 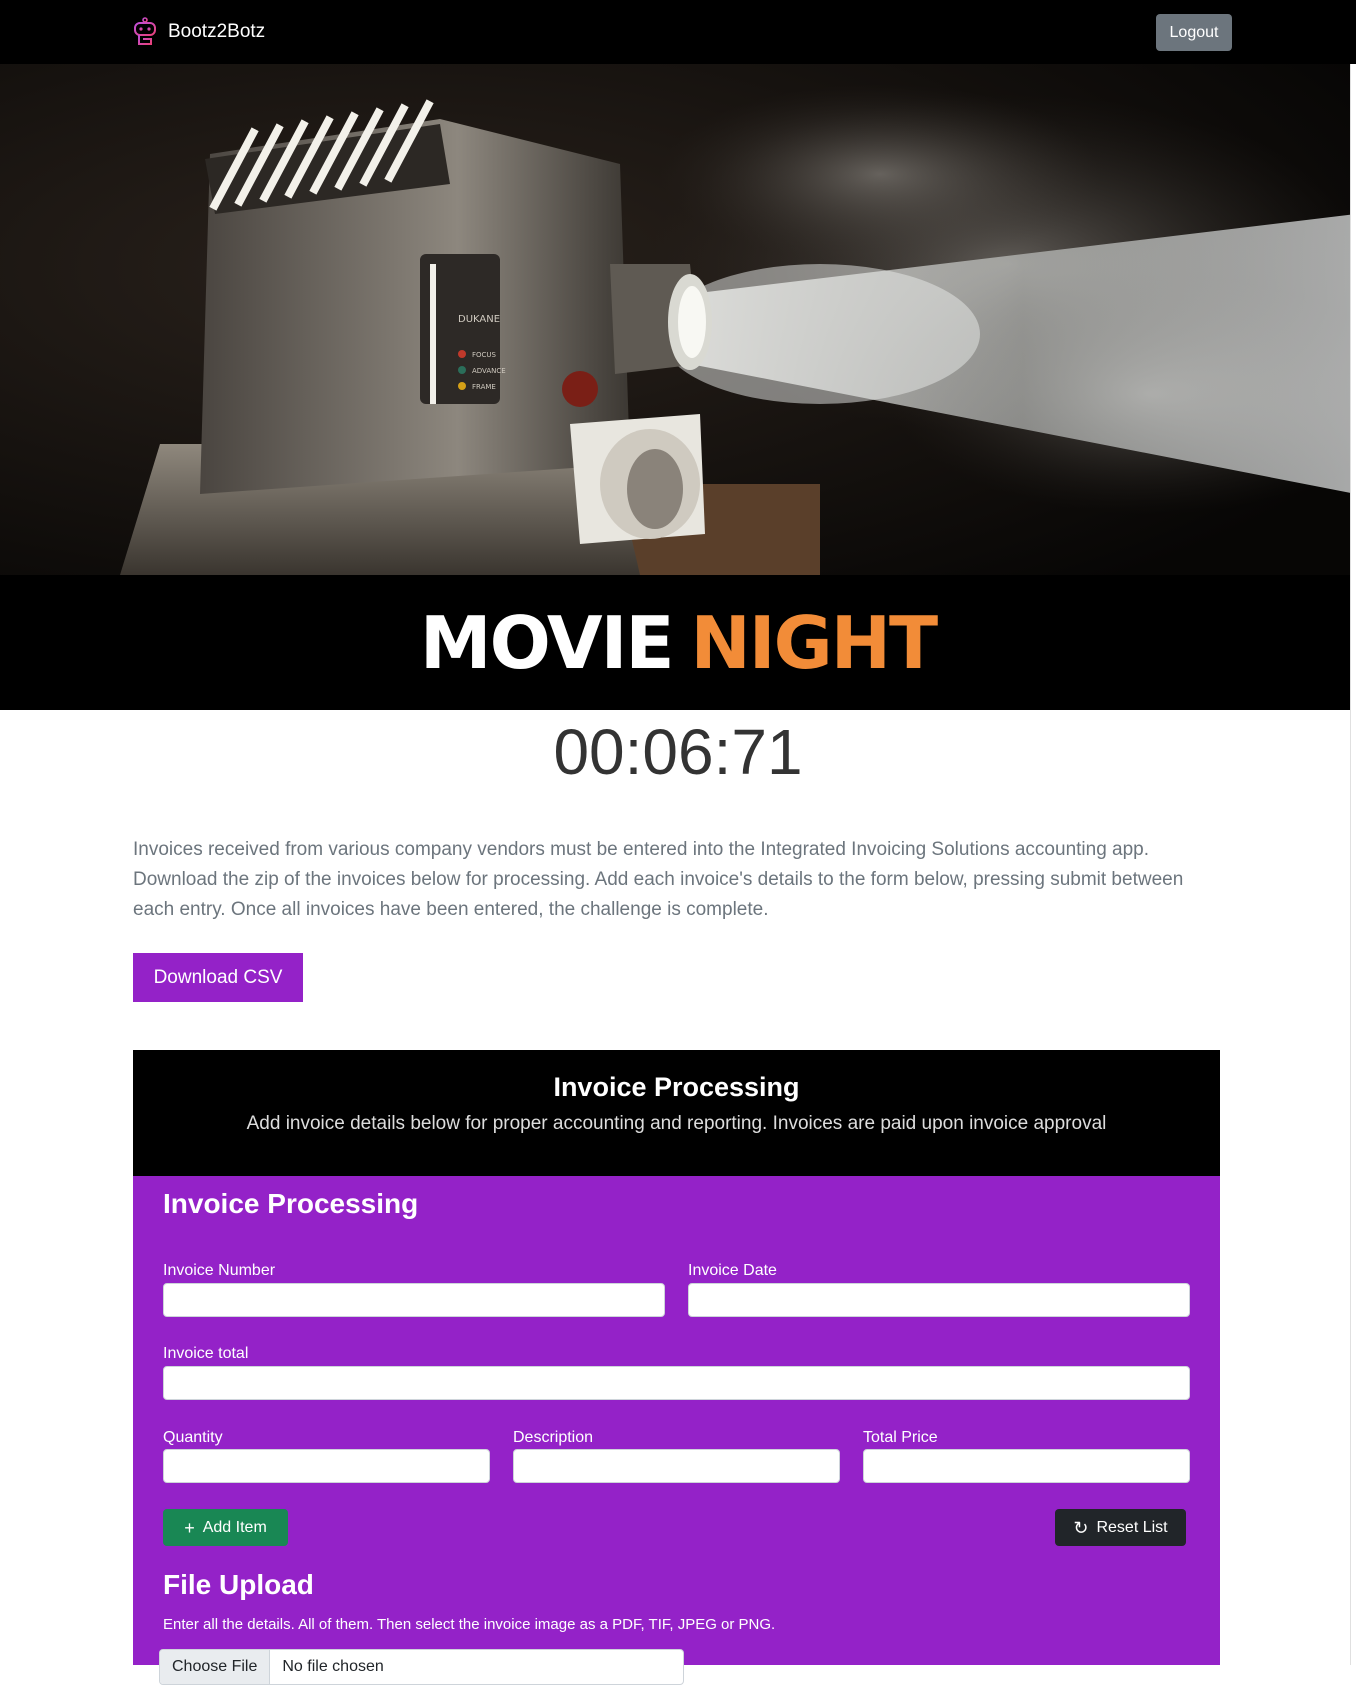 I want to click on choose-file-button: Choose File, so click(x=215, y=1667).